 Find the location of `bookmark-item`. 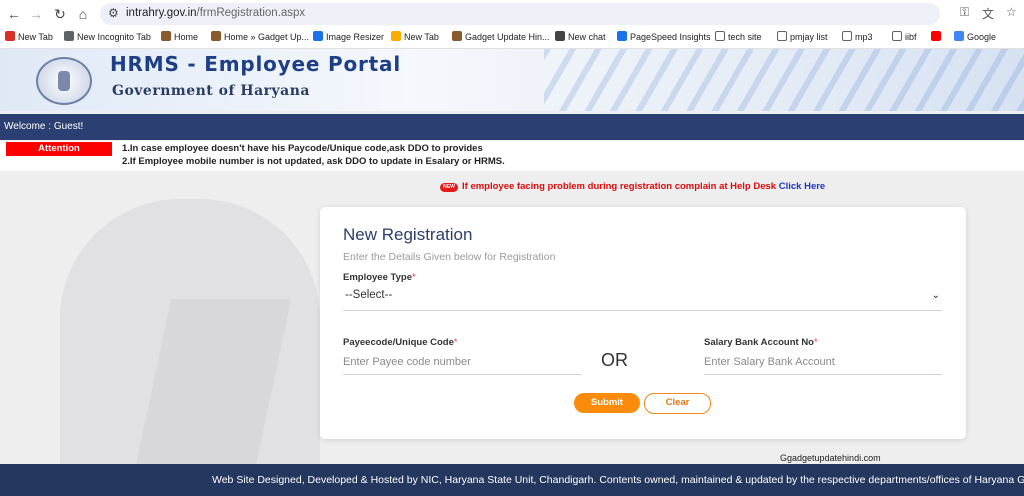

bookmark-item is located at coordinates (937, 38).